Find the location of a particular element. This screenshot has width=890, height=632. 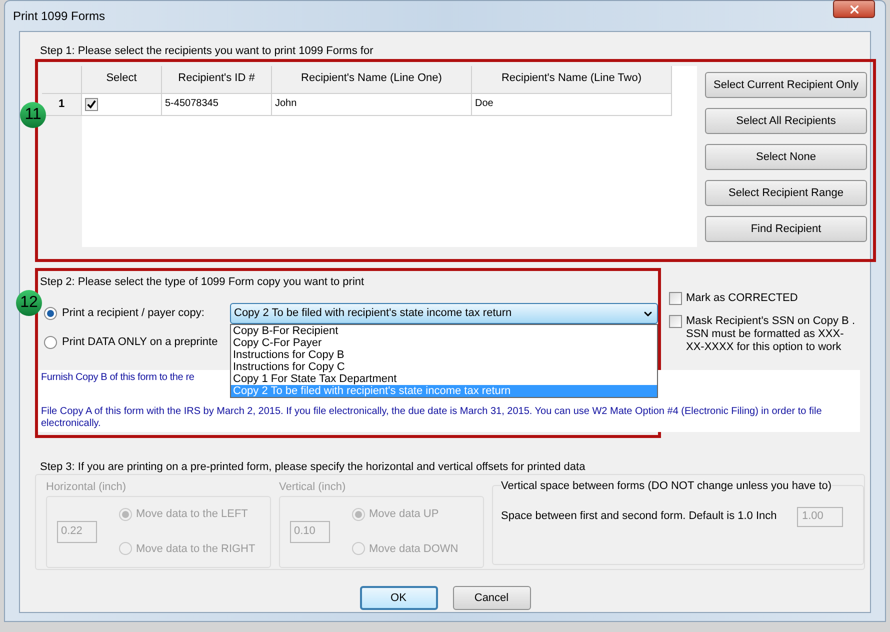

step-label: Step 2: Please select the type of 1099 Form copy you want to print is located at coordinates (203, 282).